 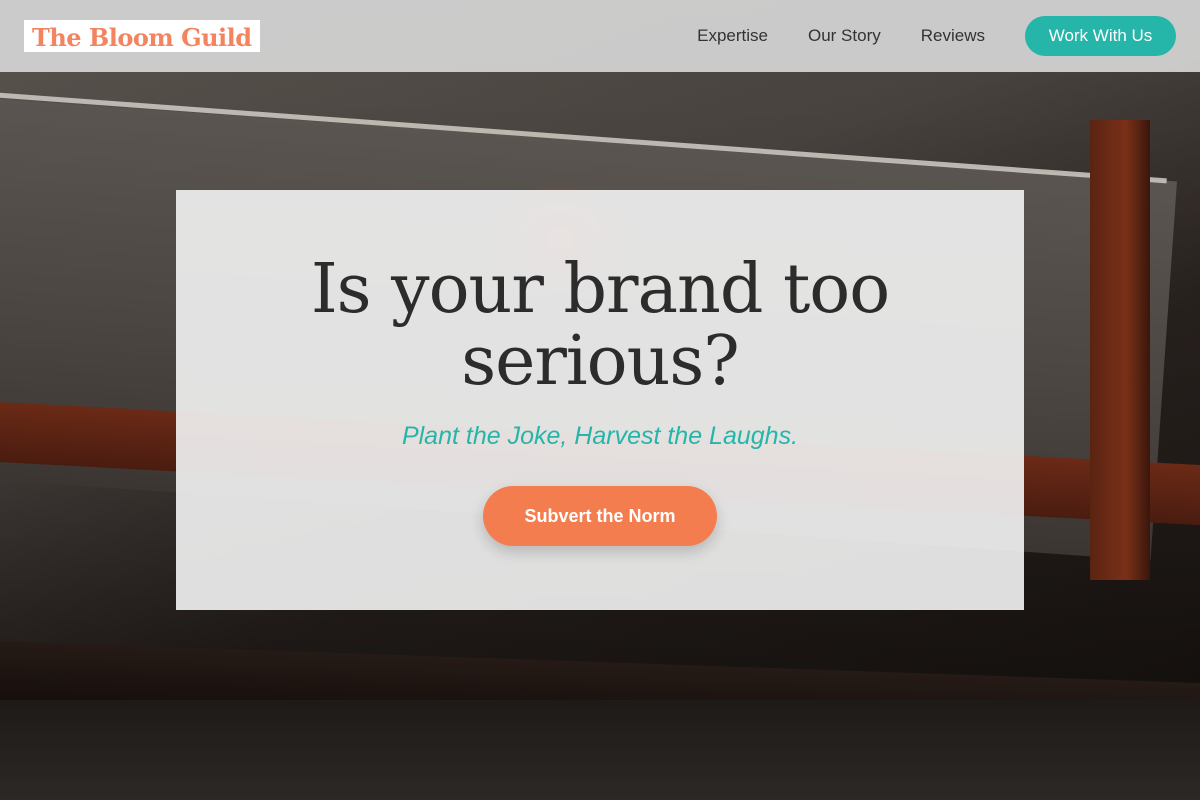 I want to click on hero-title: Is your brand too serious?, so click(x=600, y=325).